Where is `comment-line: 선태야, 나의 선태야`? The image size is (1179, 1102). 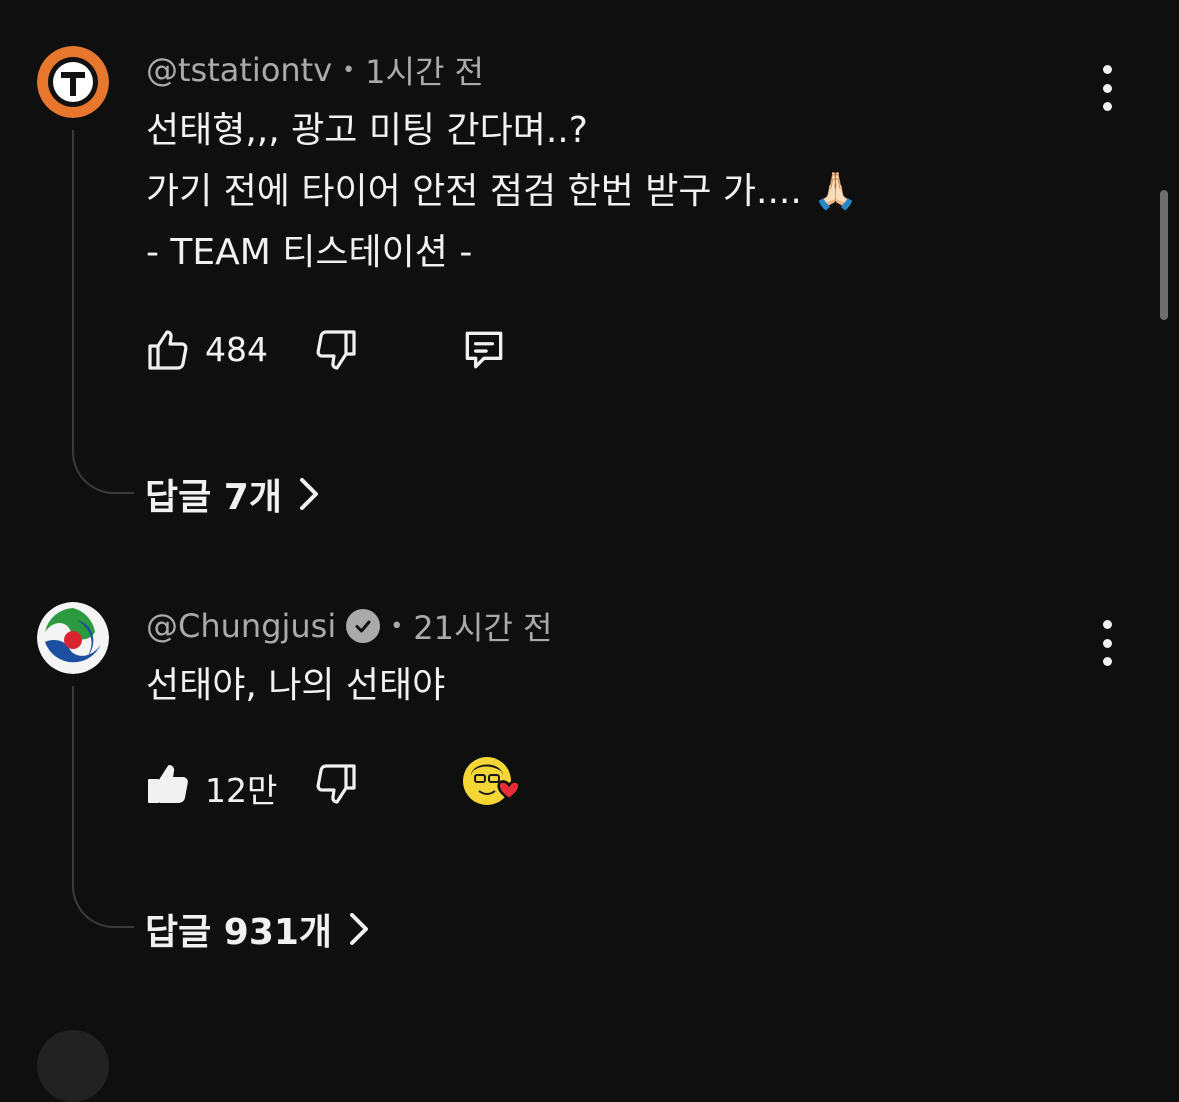
comment-line: 선태야, 나의 선태야 is located at coordinates (296, 685).